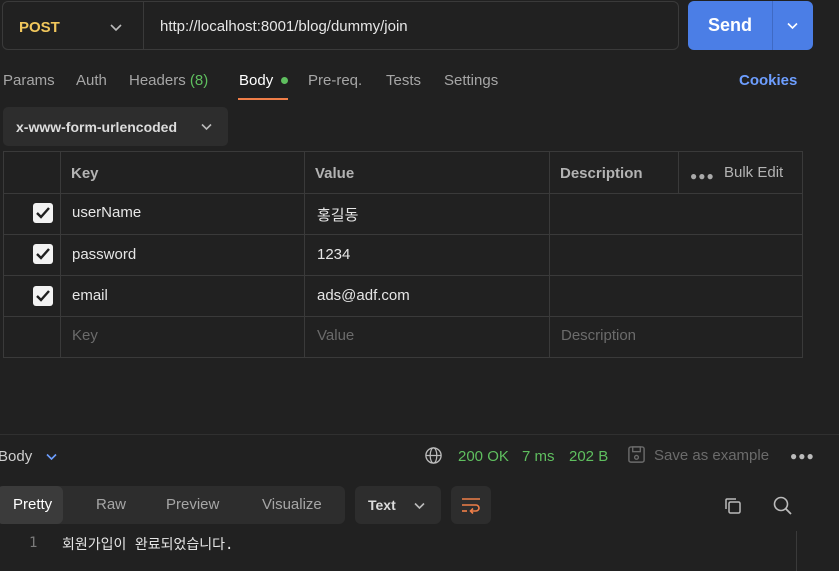  I want to click on tab-headers-label: Headers, so click(157, 80).